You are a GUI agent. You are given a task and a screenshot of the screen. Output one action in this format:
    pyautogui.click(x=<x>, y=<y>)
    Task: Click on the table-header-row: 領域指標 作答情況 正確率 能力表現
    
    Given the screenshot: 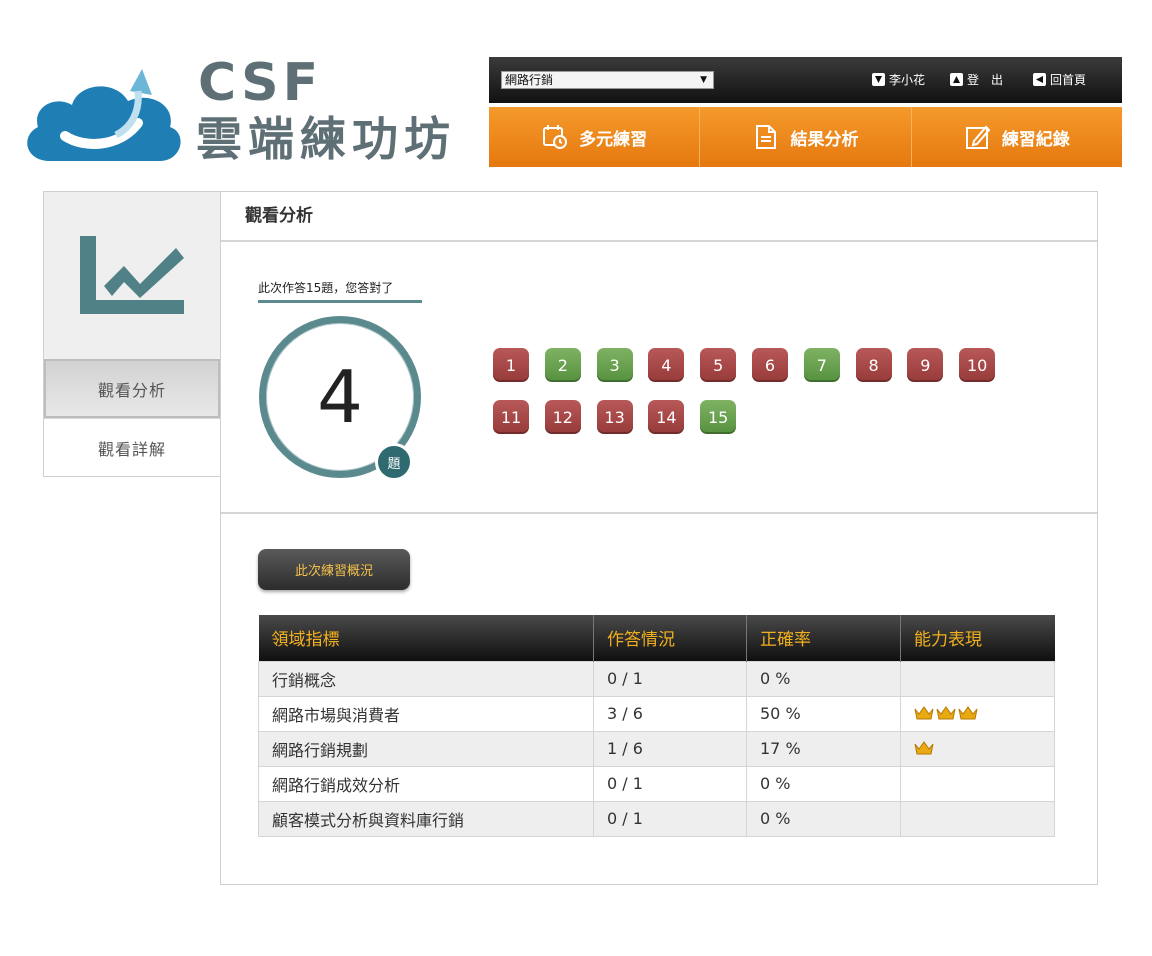 What is the action you would take?
    pyautogui.click(x=656, y=638)
    